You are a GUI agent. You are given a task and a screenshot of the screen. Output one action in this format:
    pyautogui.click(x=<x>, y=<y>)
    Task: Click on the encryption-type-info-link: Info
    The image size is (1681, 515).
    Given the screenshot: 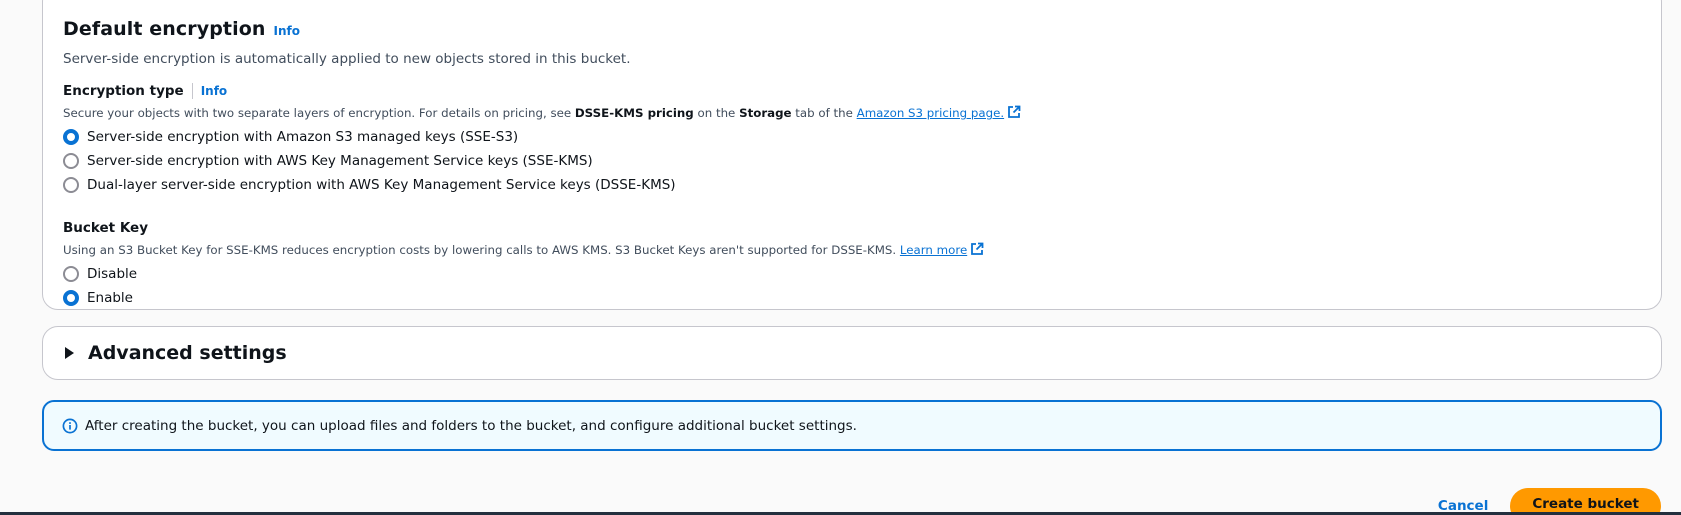 What is the action you would take?
    pyautogui.click(x=214, y=91)
    